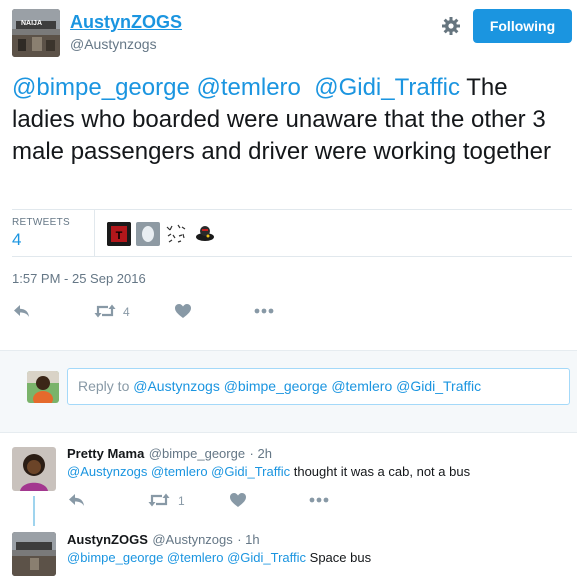  I want to click on retweets-label: RETWEETS, so click(41, 222).